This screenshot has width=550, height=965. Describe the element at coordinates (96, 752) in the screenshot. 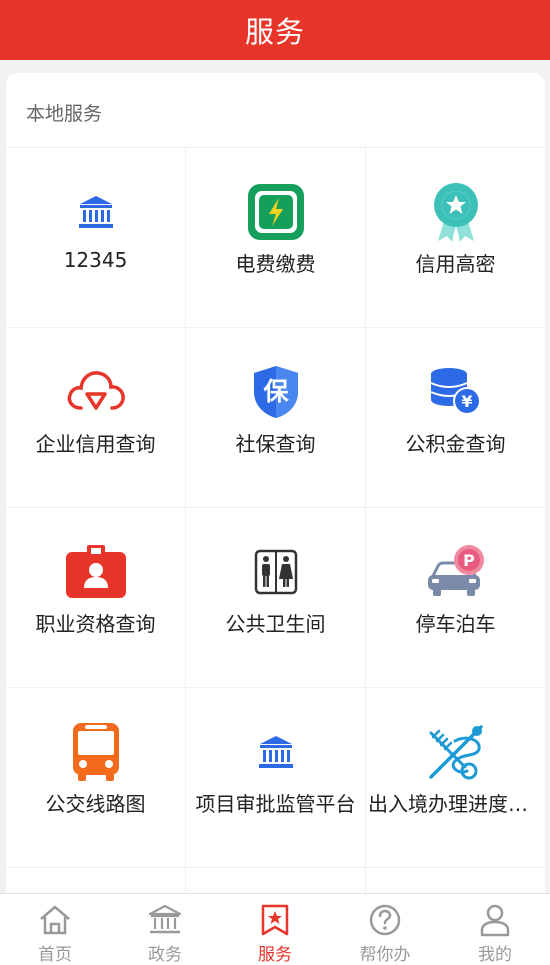

I see `bus-icon` at that location.